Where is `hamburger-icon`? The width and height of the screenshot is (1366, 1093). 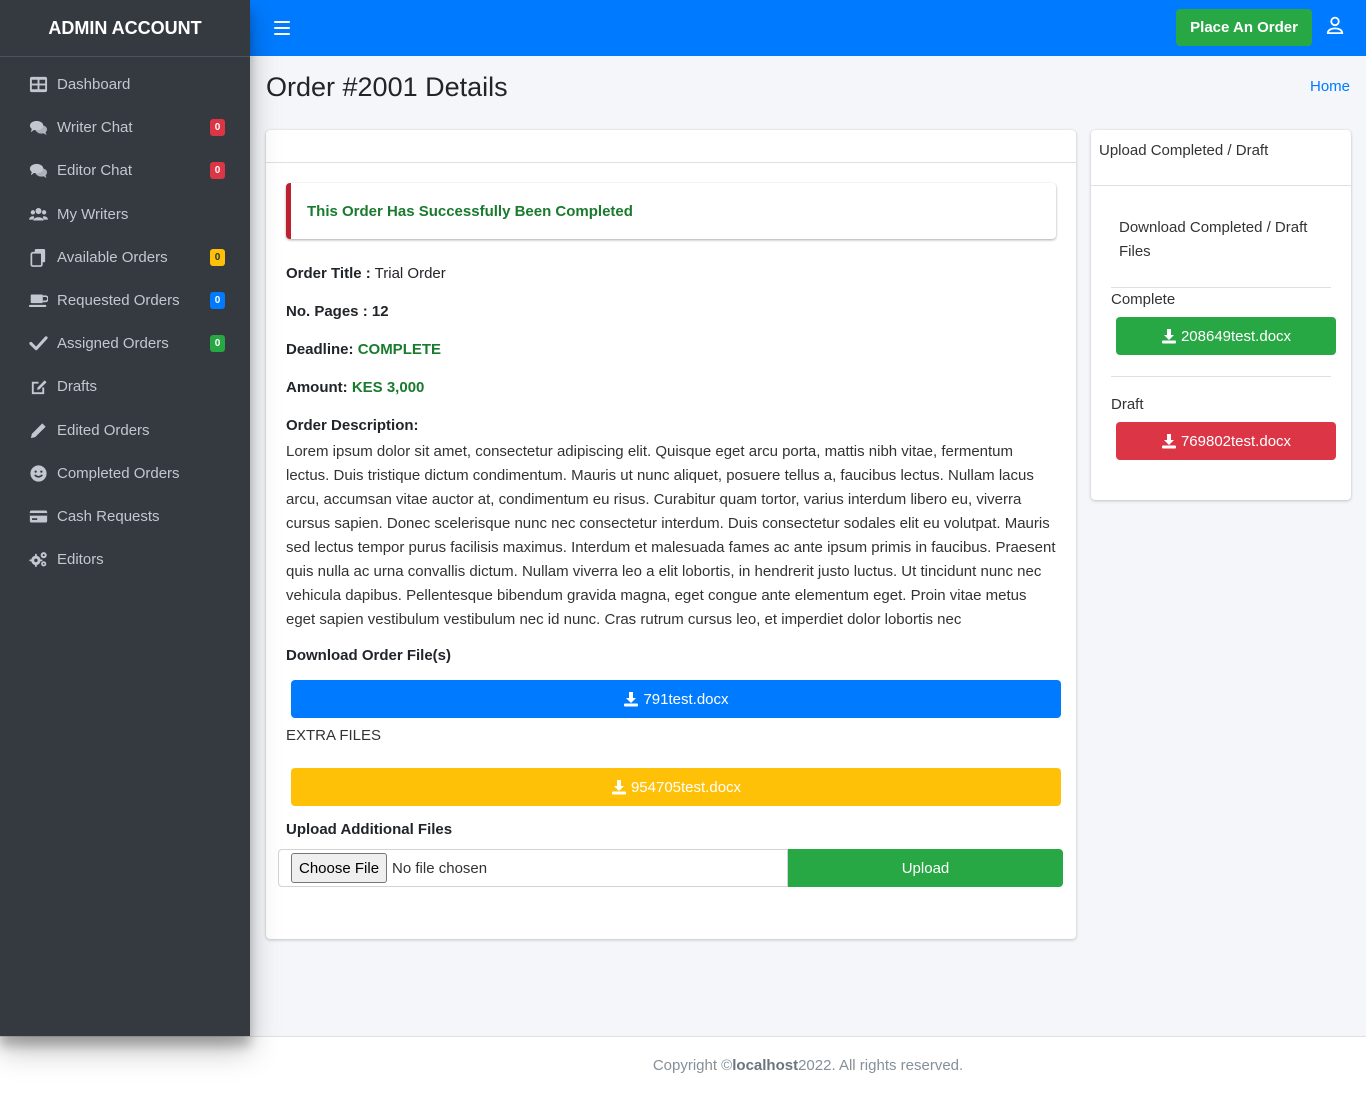
hamburger-icon is located at coordinates (282, 28).